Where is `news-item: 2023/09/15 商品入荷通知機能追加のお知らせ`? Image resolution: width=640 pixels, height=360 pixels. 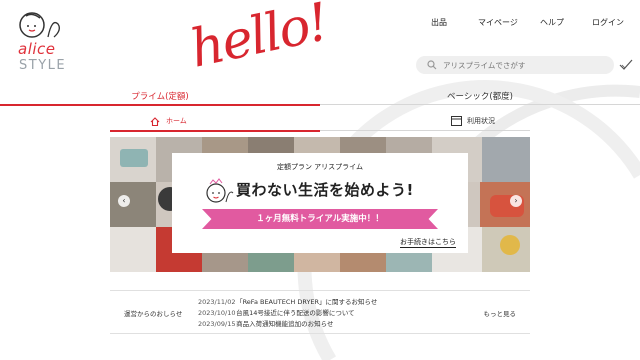 news-item: 2023/09/15 商品入荷通知機能追加のお知らせ is located at coordinates (265, 323).